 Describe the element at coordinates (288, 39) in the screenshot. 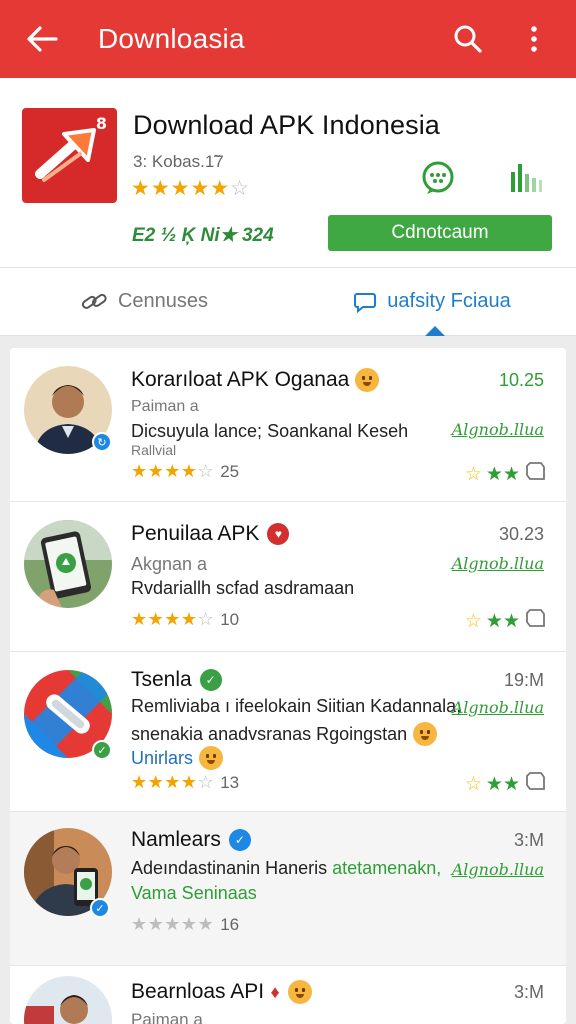

I see `app-bar: Downloasia` at that location.